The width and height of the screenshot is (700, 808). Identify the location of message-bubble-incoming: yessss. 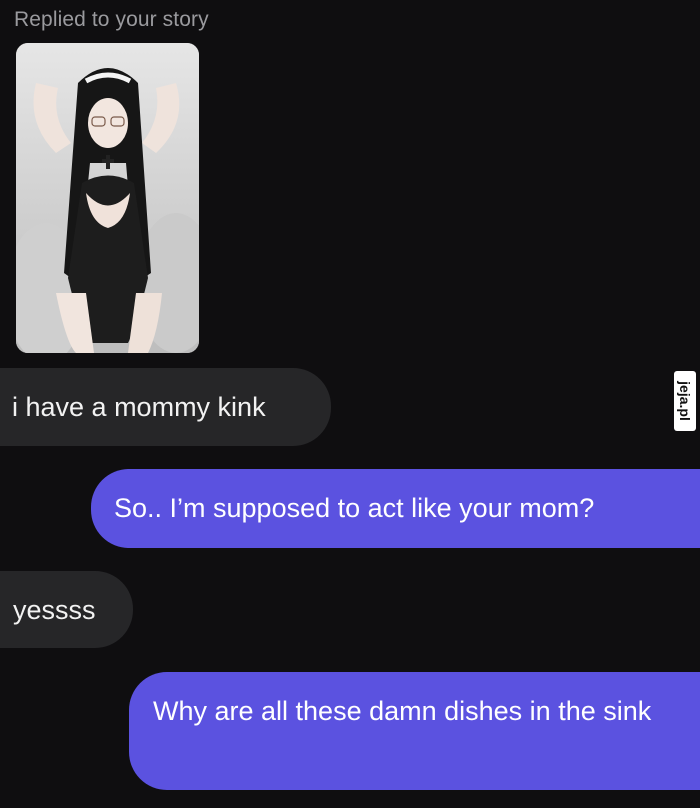
(66, 609).